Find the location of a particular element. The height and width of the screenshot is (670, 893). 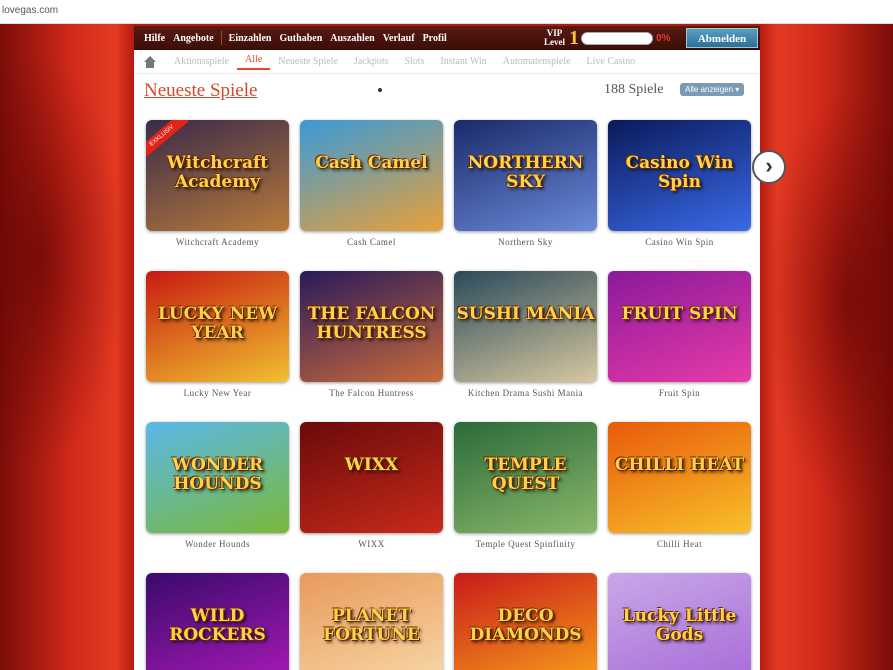

game-logo-art: THE FALCON HUNTRESS is located at coordinates (371, 323).